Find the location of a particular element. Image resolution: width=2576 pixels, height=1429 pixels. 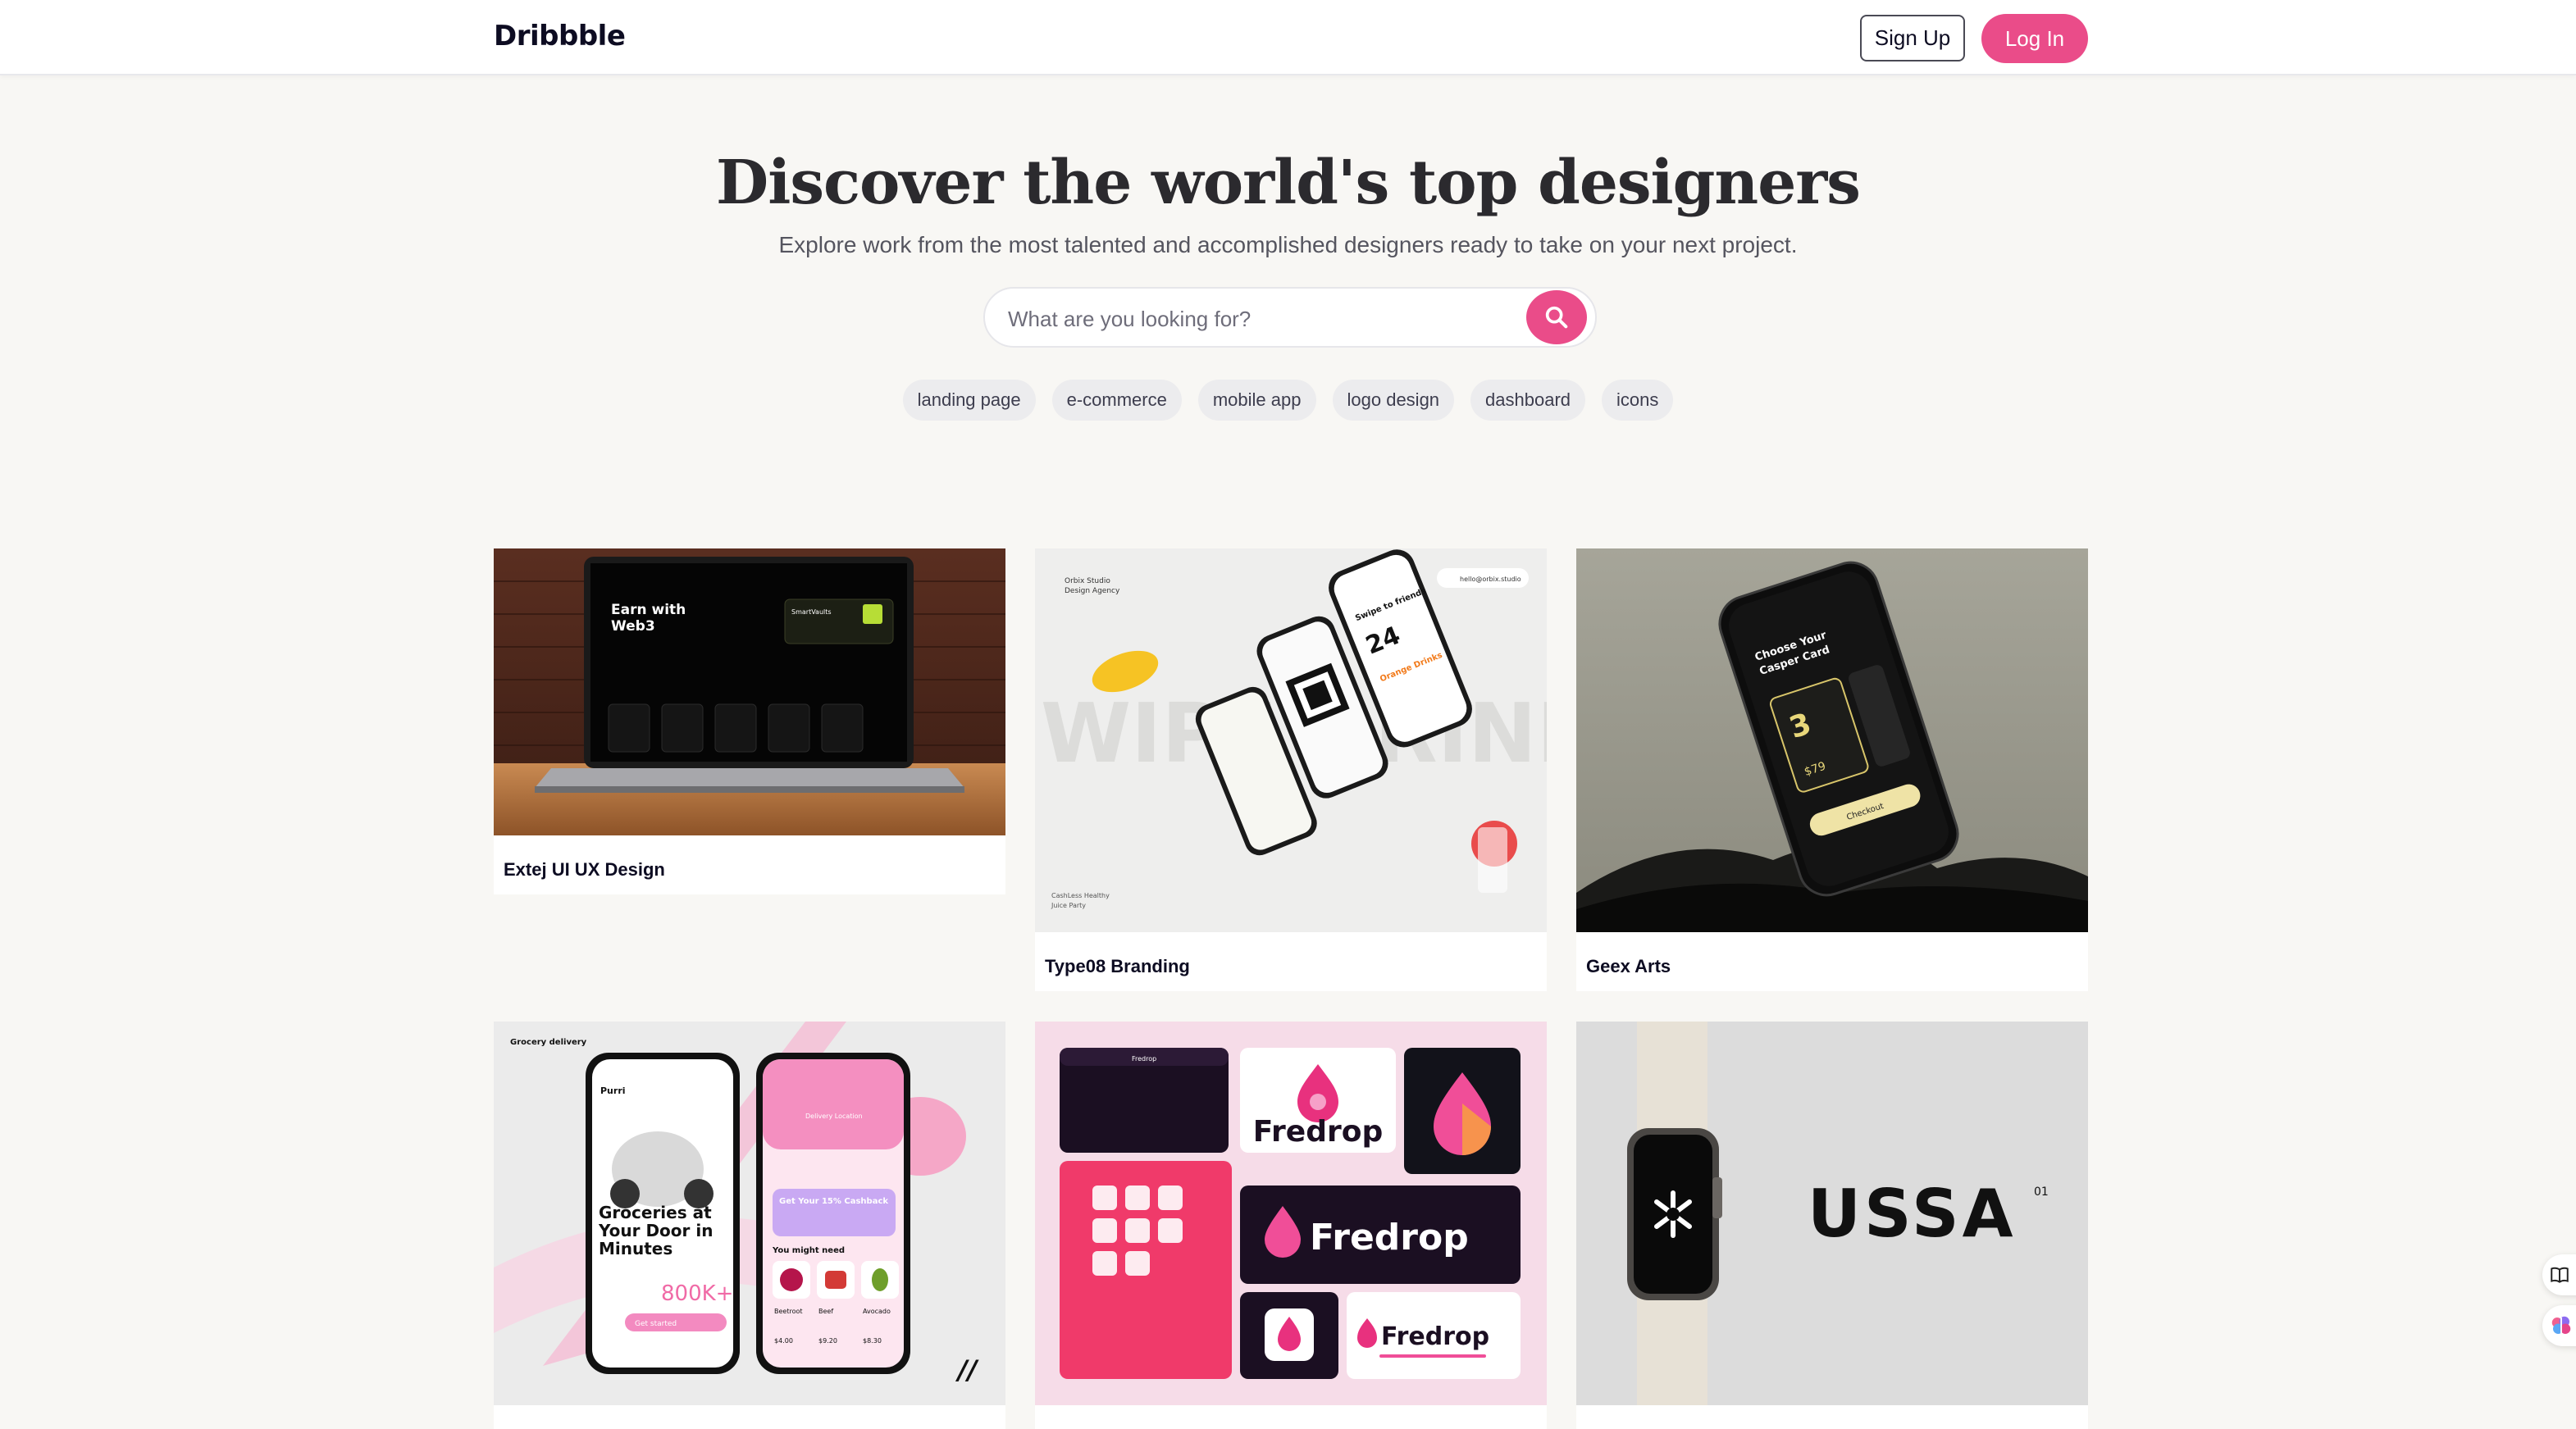

search-button is located at coordinates (1556, 317).